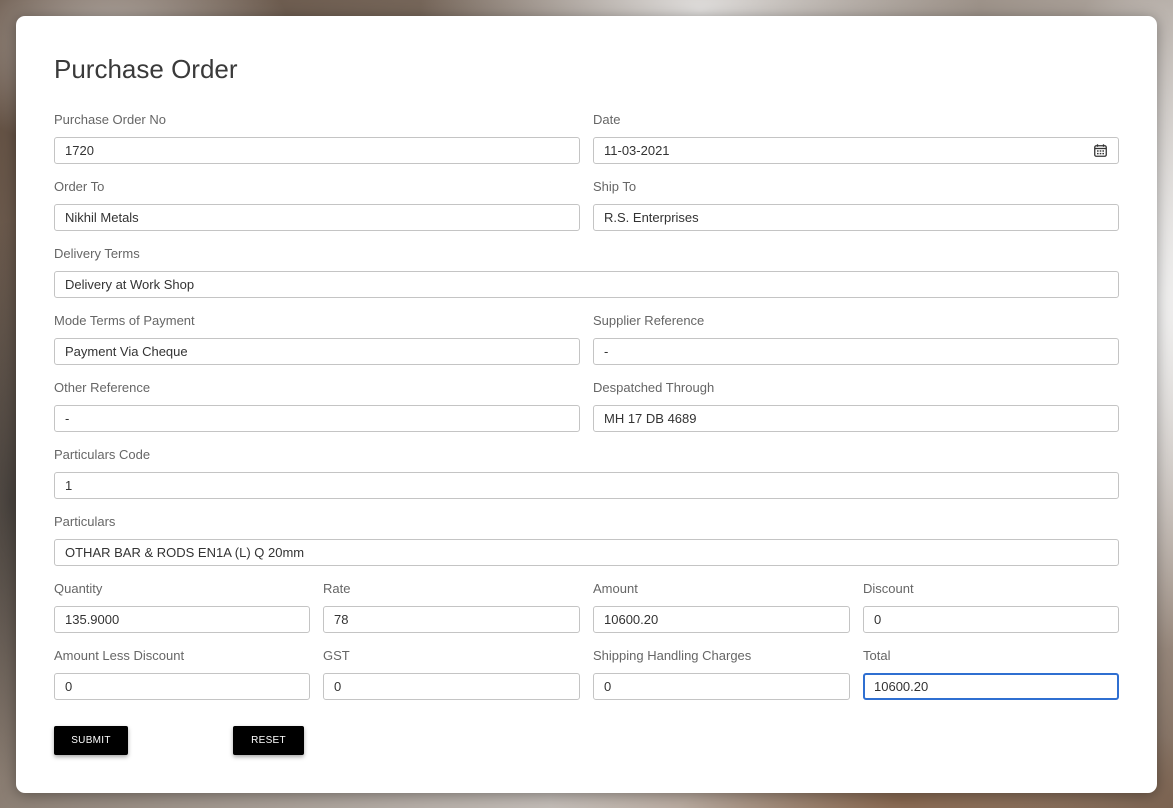 The width and height of the screenshot is (1173, 808). Describe the element at coordinates (317, 418) in the screenshot. I see `other-ref-input` at that location.